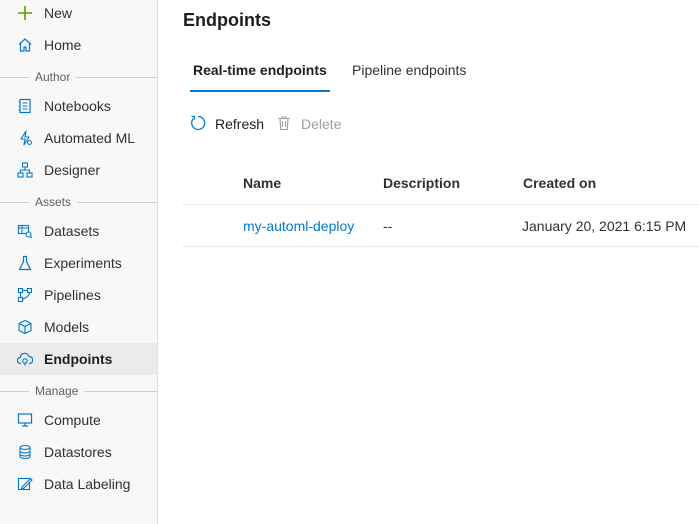 The height and width of the screenshot is (524, 699). I want to click on endpoint-name-link: my-automl-deploy, so click(298, 226).